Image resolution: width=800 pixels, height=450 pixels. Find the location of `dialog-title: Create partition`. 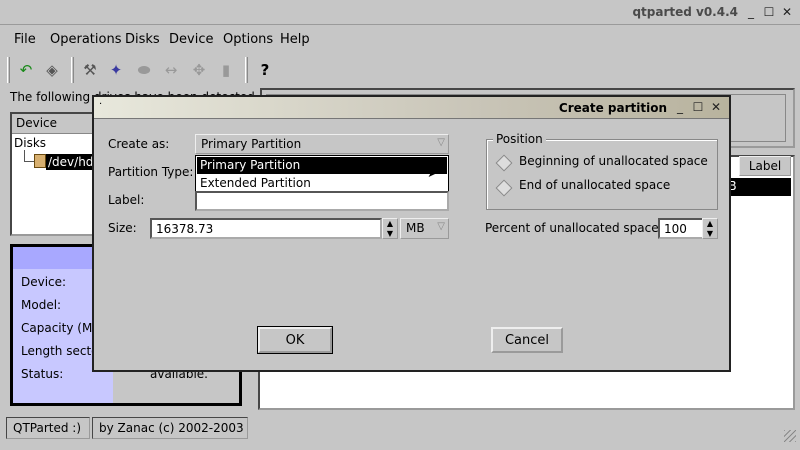

dialog-title: Create partition is located at coordinates (612, 108).